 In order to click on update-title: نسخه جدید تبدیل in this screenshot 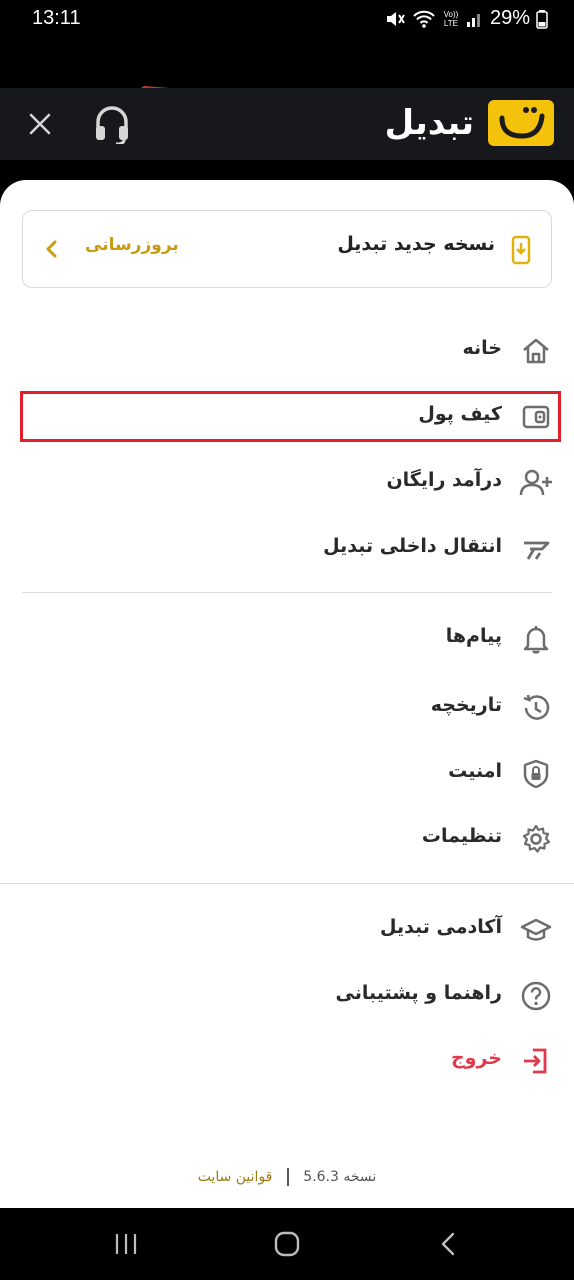, I will do `click(416, 244)`.